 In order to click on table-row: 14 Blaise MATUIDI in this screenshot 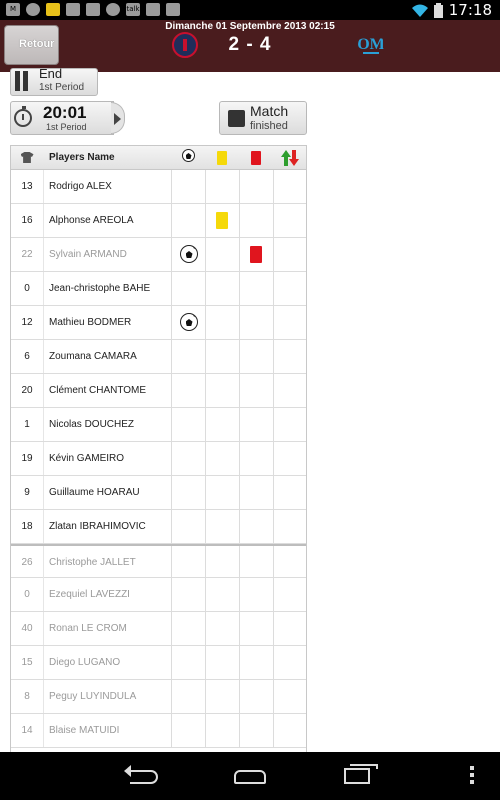, I will do `click(158, 731)`.